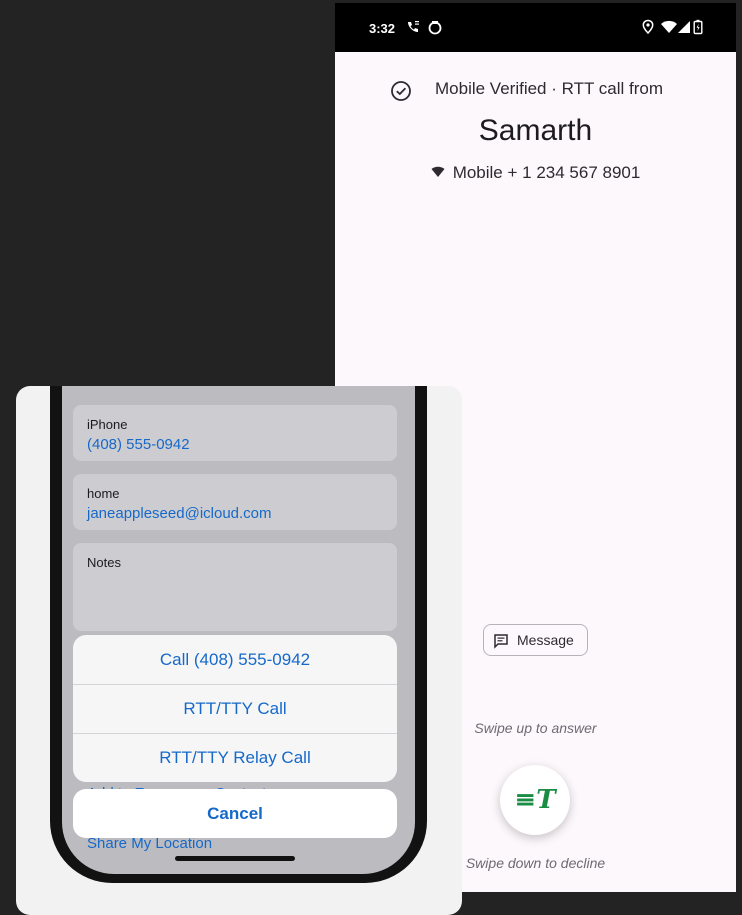 The image size is (742, 915). I want to click on rtt-tty-relay-call-option: RTT/TTY Relay Call, so click(235, 757).